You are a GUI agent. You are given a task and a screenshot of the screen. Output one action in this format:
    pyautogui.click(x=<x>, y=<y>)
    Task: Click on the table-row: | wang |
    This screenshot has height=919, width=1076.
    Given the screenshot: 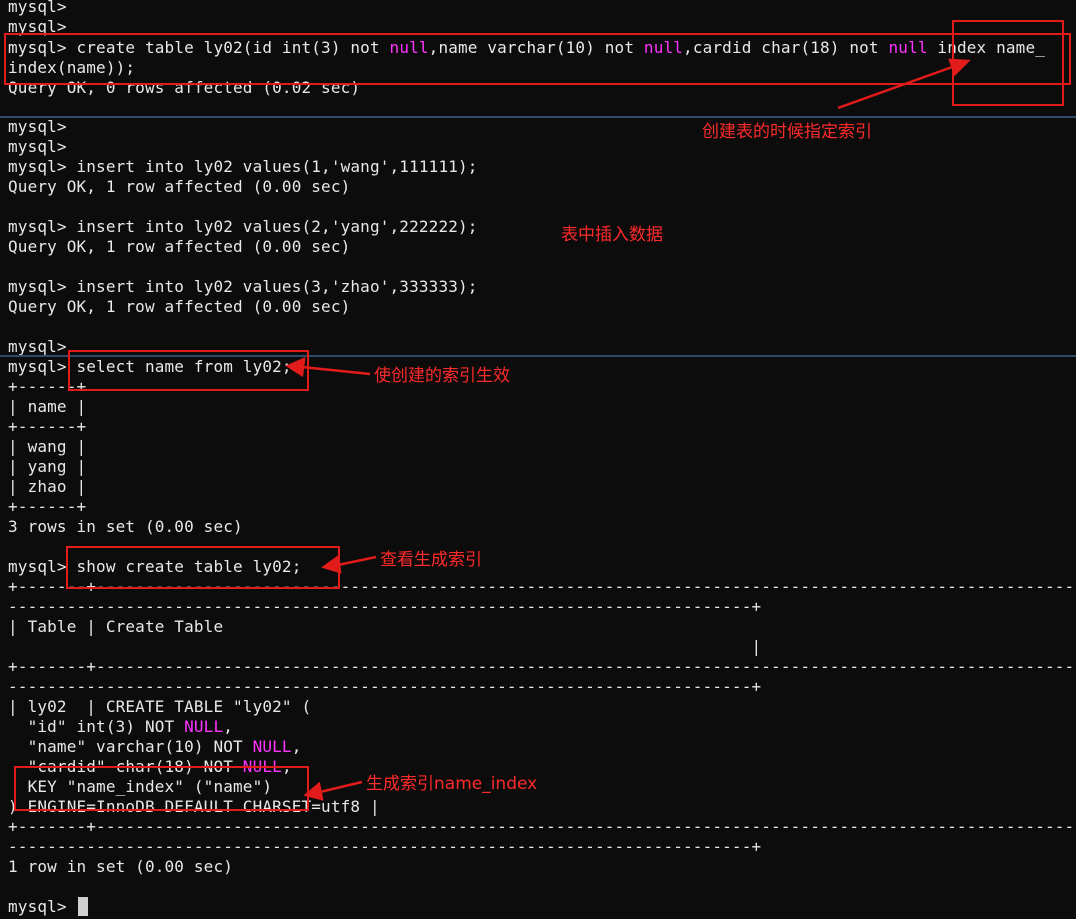 What is the action you would take?
    pyautogui.click(x=47, y=446)
    